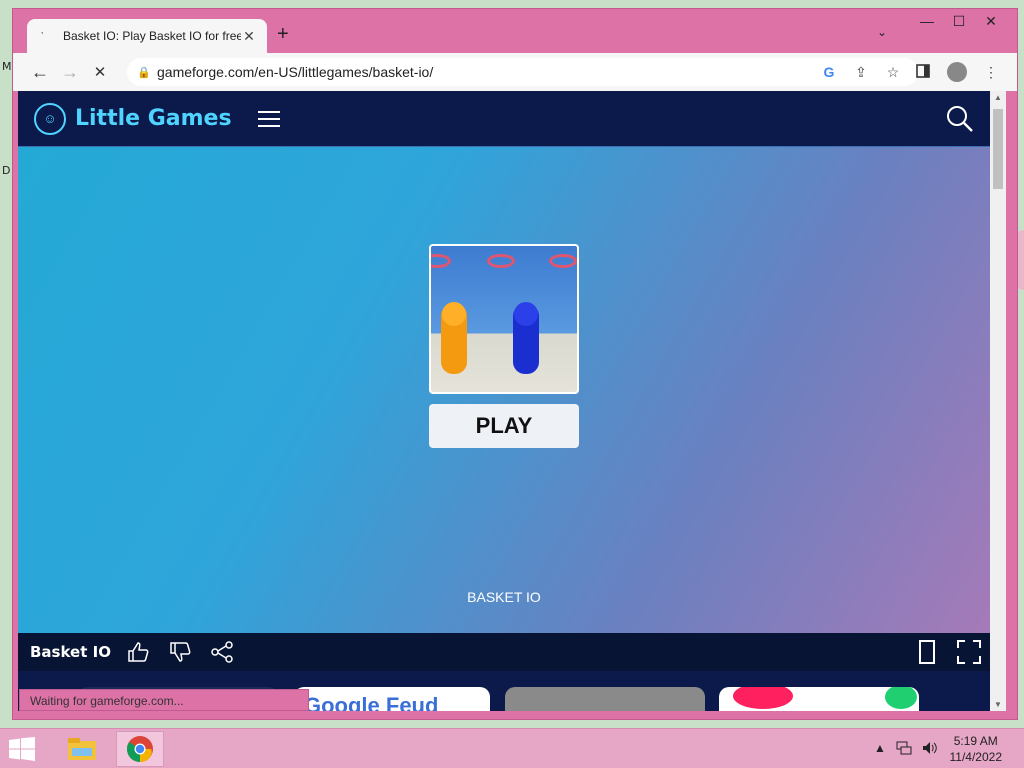 Image resolution: width=1024 pixels, height=768 pixels. I want to click on volume-icon, so click(930, 749).